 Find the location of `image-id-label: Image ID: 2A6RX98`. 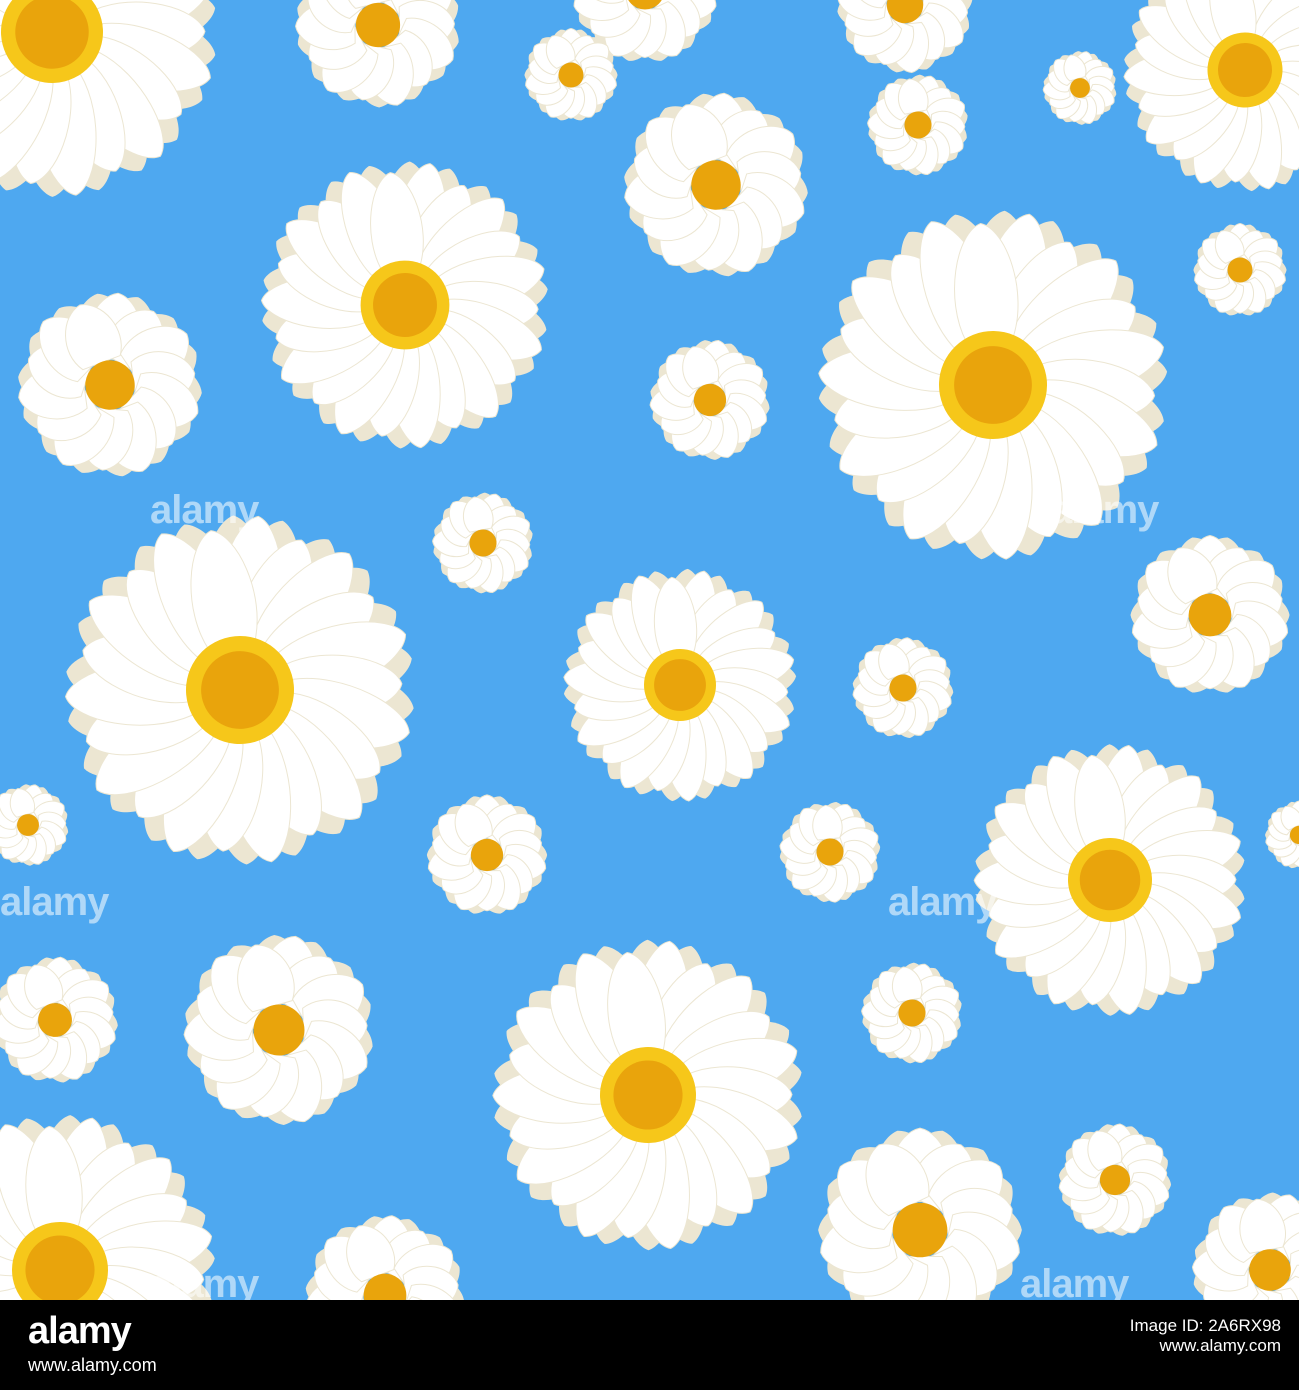

image-id-label: Image ID: 2A6RX98 is located at coordinates (1205, 1325).